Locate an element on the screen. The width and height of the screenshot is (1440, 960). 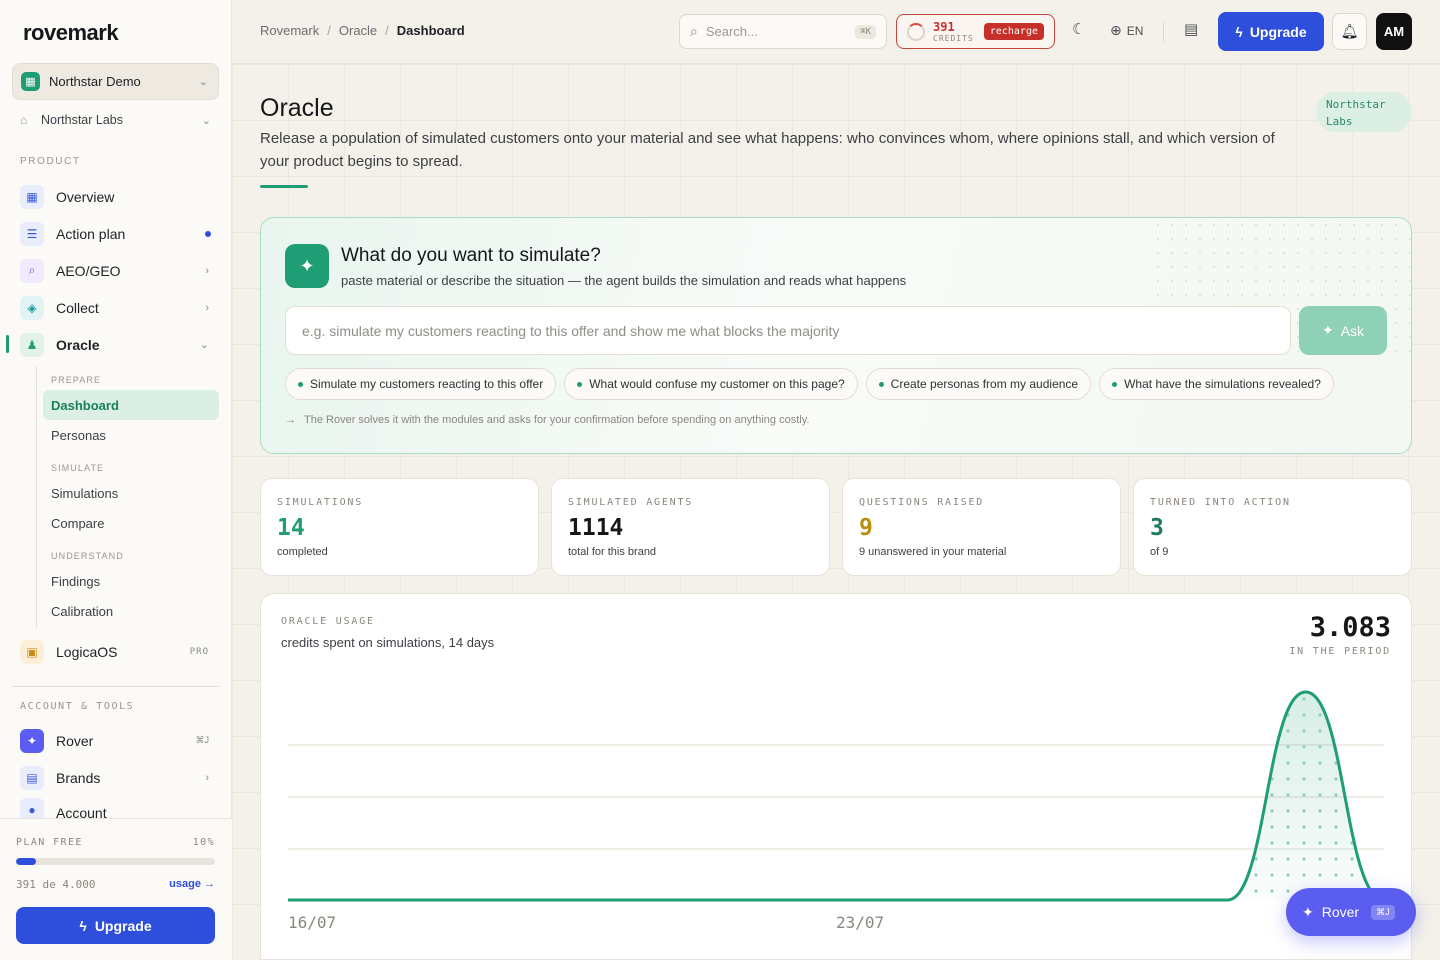
usage-link: usage → is located at coordinates (192, 884).